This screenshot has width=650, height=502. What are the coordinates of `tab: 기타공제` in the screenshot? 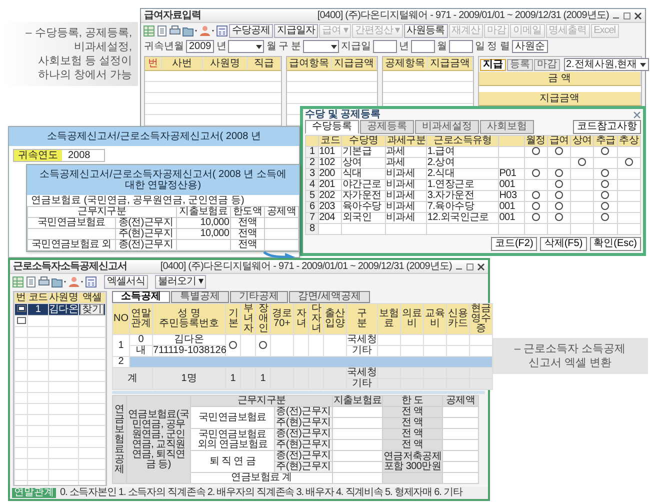 It's located at (259, 297).